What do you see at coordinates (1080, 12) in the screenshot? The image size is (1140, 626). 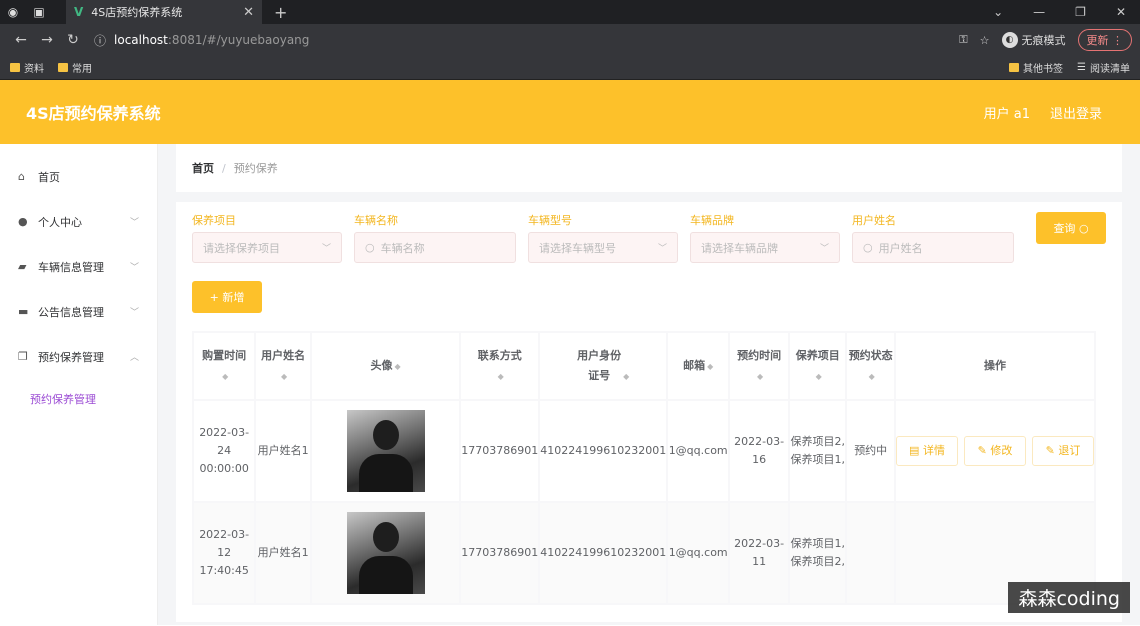 I see `restore-icon: ❐` at bounding box center [1080, 12].